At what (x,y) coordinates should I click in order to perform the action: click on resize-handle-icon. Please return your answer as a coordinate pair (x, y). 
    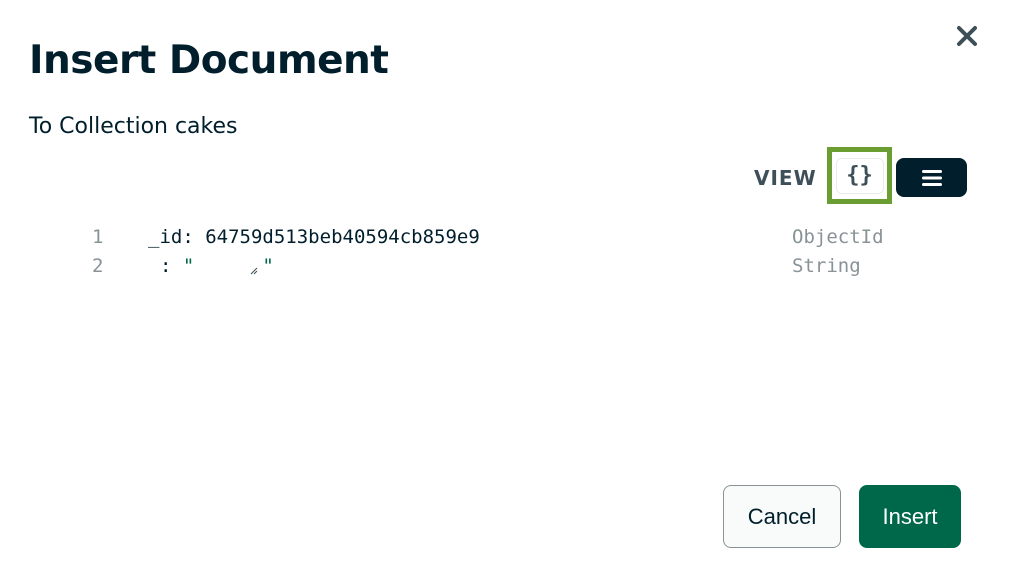
    Looking at the image, I should click on (254, 271).